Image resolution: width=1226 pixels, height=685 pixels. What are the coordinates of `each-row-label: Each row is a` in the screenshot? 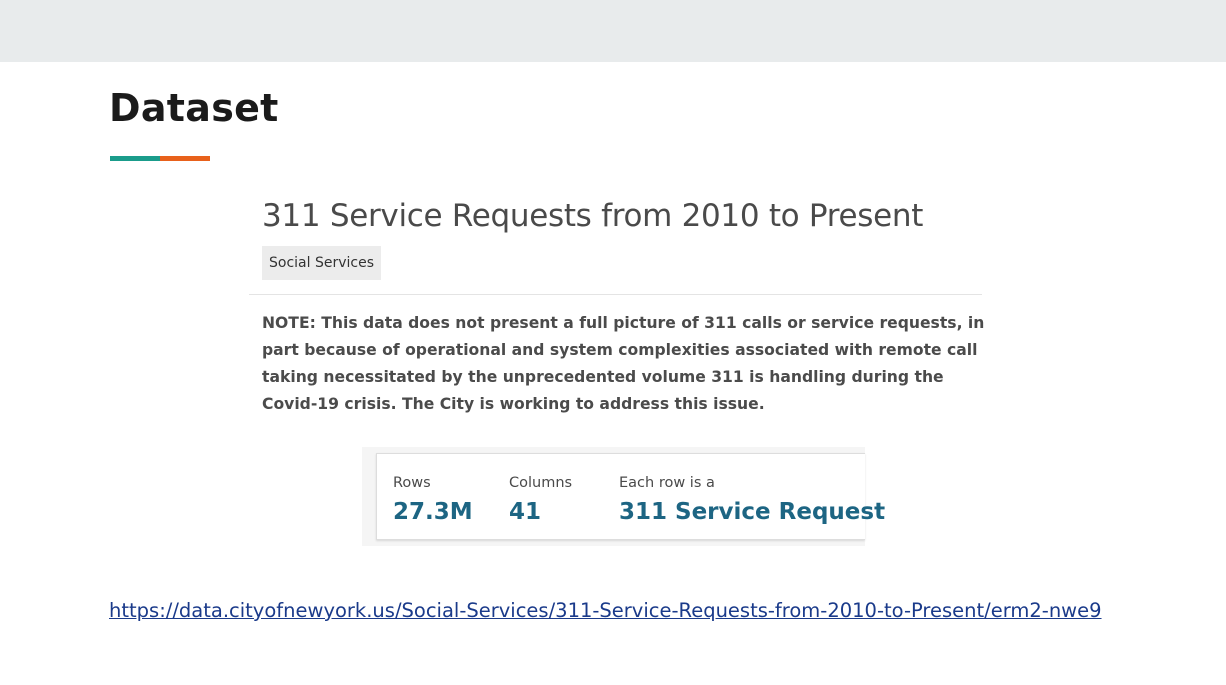 It's located at (667, 483).